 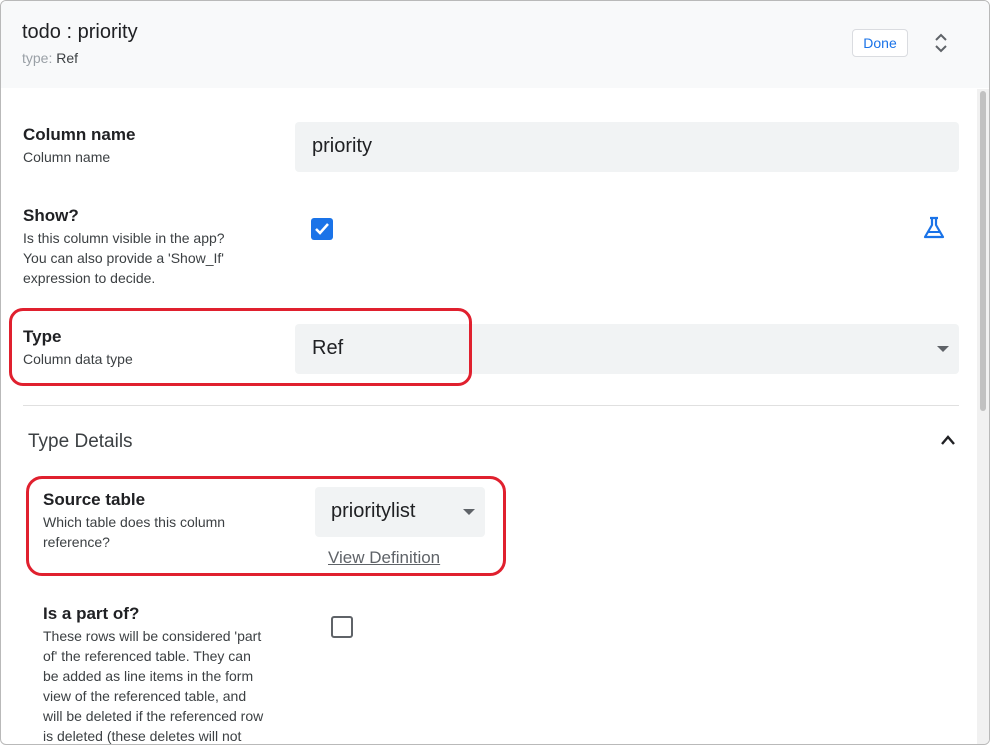 I want to click on is-part-of-description-line: These rows will be considered 'part, so click(x=152, y=636).